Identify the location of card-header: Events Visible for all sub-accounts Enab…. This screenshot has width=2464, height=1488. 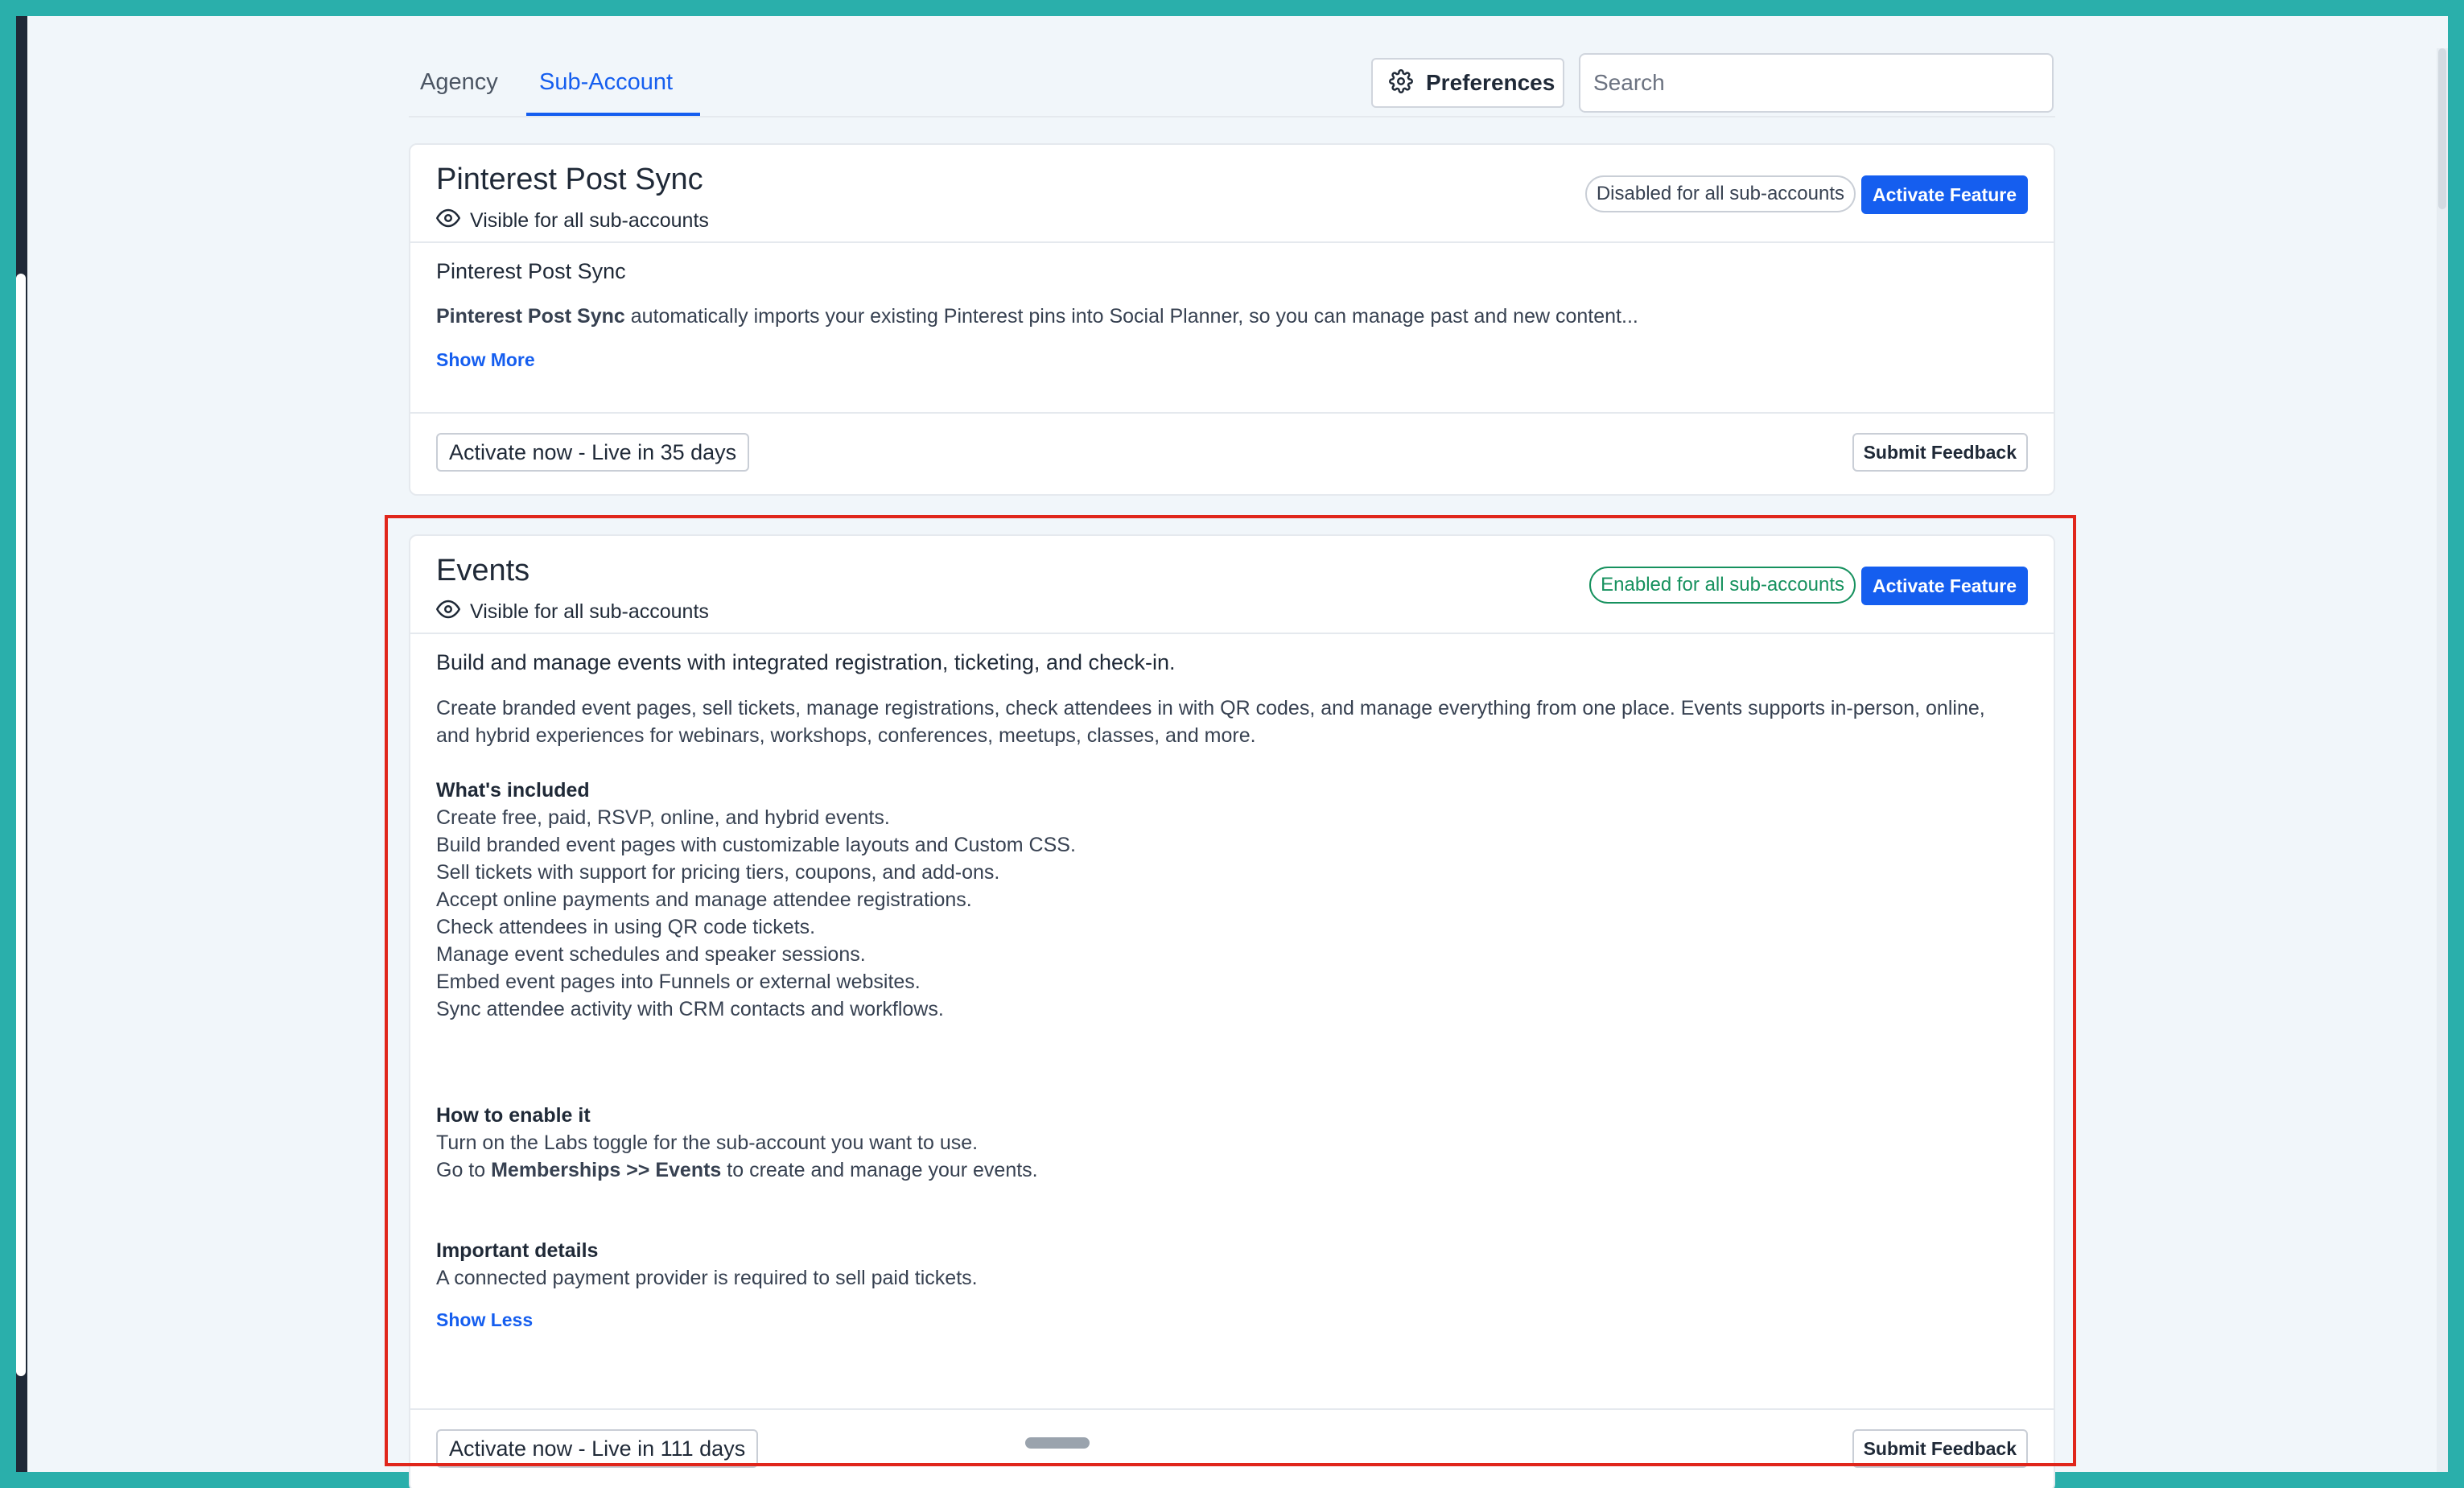
(1232, 585).